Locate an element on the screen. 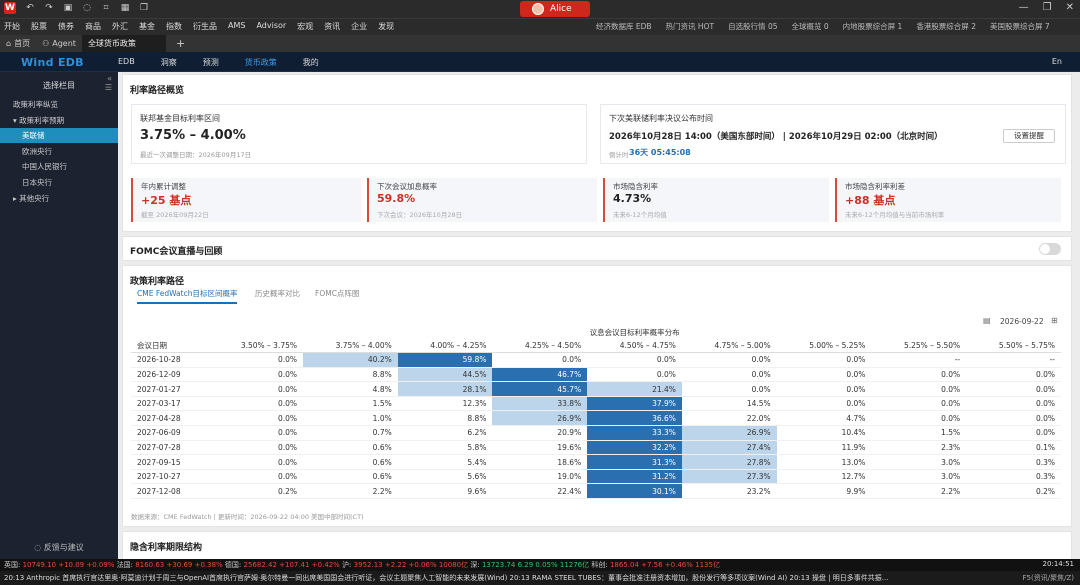 This screenshot has height=585, width=1080. tab-fedwatch: CME FedWatch目标区间概率 is located at coordinates (187, 296).